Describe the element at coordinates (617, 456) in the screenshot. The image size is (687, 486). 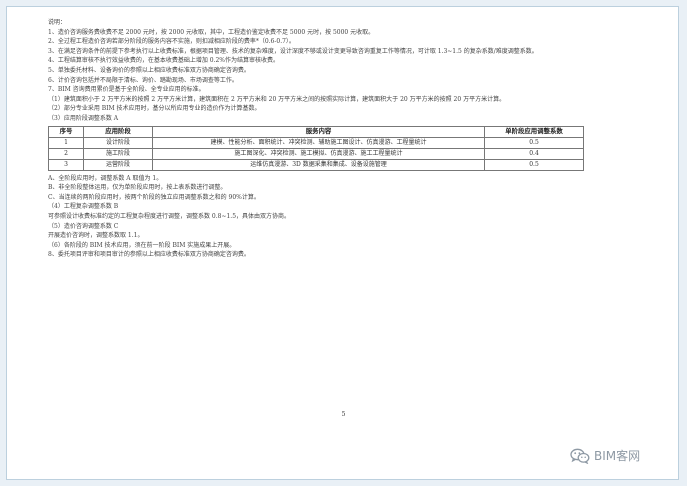
I see `watermark-text: BIM客网` at that location.